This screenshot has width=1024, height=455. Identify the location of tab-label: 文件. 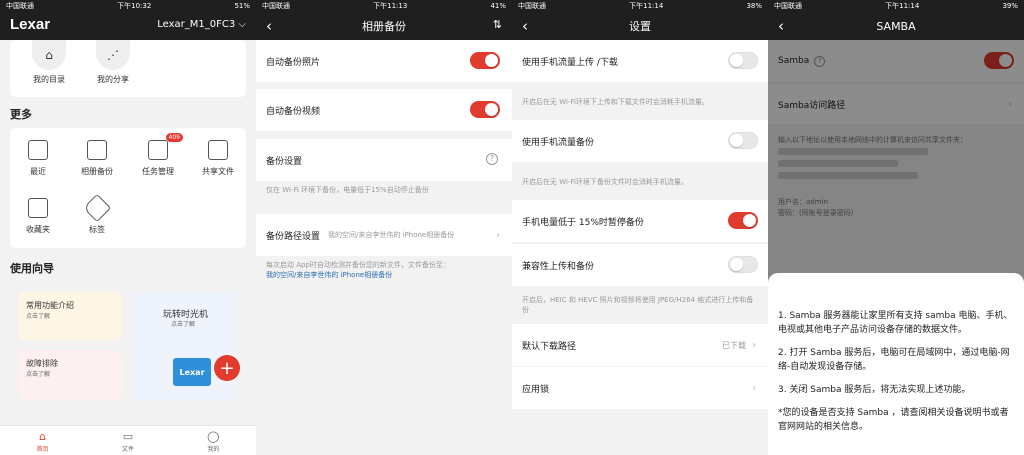
(127, 449).